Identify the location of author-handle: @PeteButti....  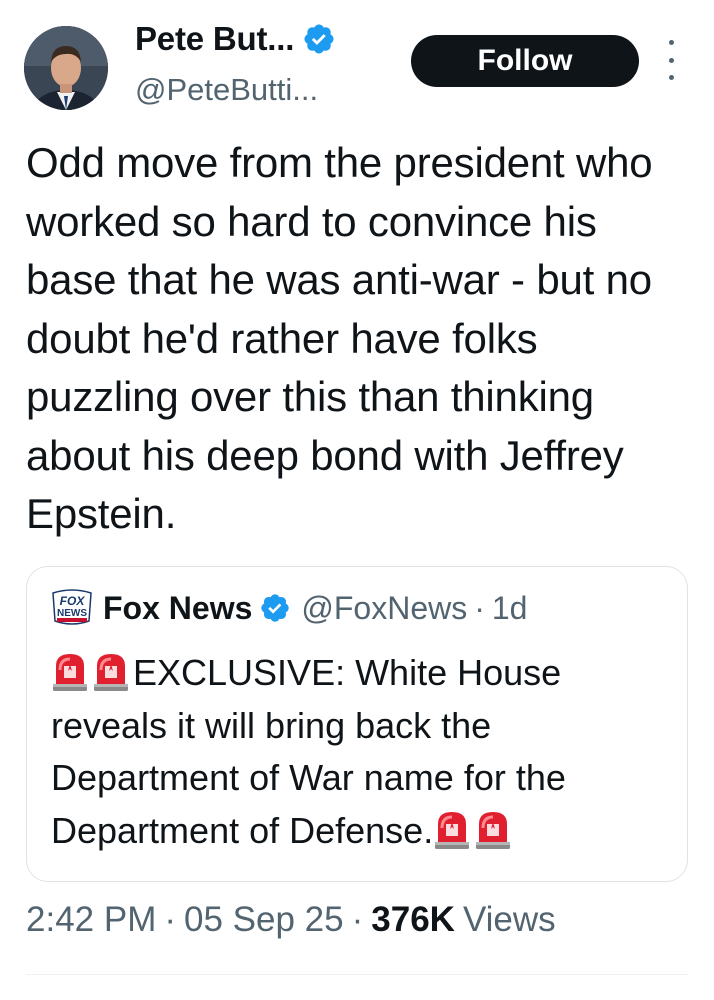
(226, 90).